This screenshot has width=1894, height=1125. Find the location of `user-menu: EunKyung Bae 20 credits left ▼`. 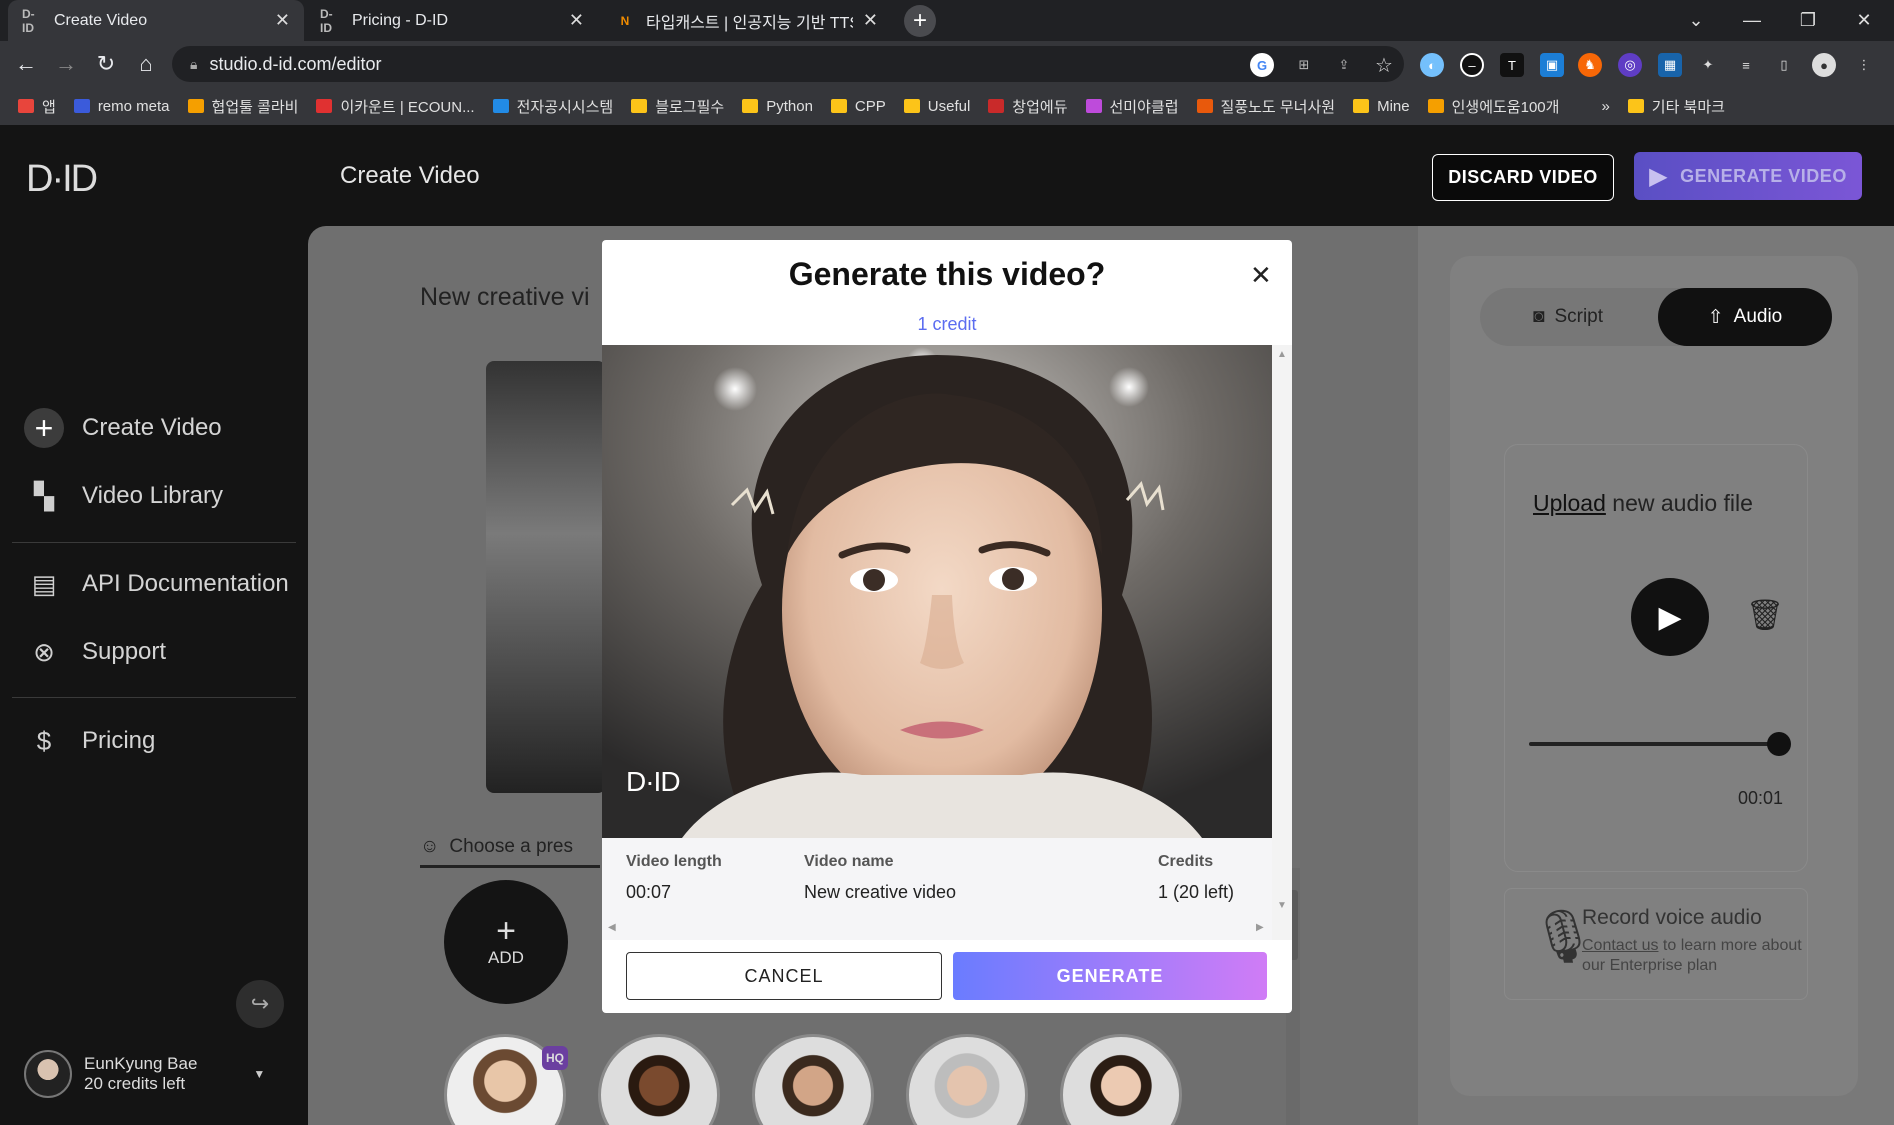

user-menu: EunKyung Bae 20 credits left ▼ is located at coordinates (144, 1074).